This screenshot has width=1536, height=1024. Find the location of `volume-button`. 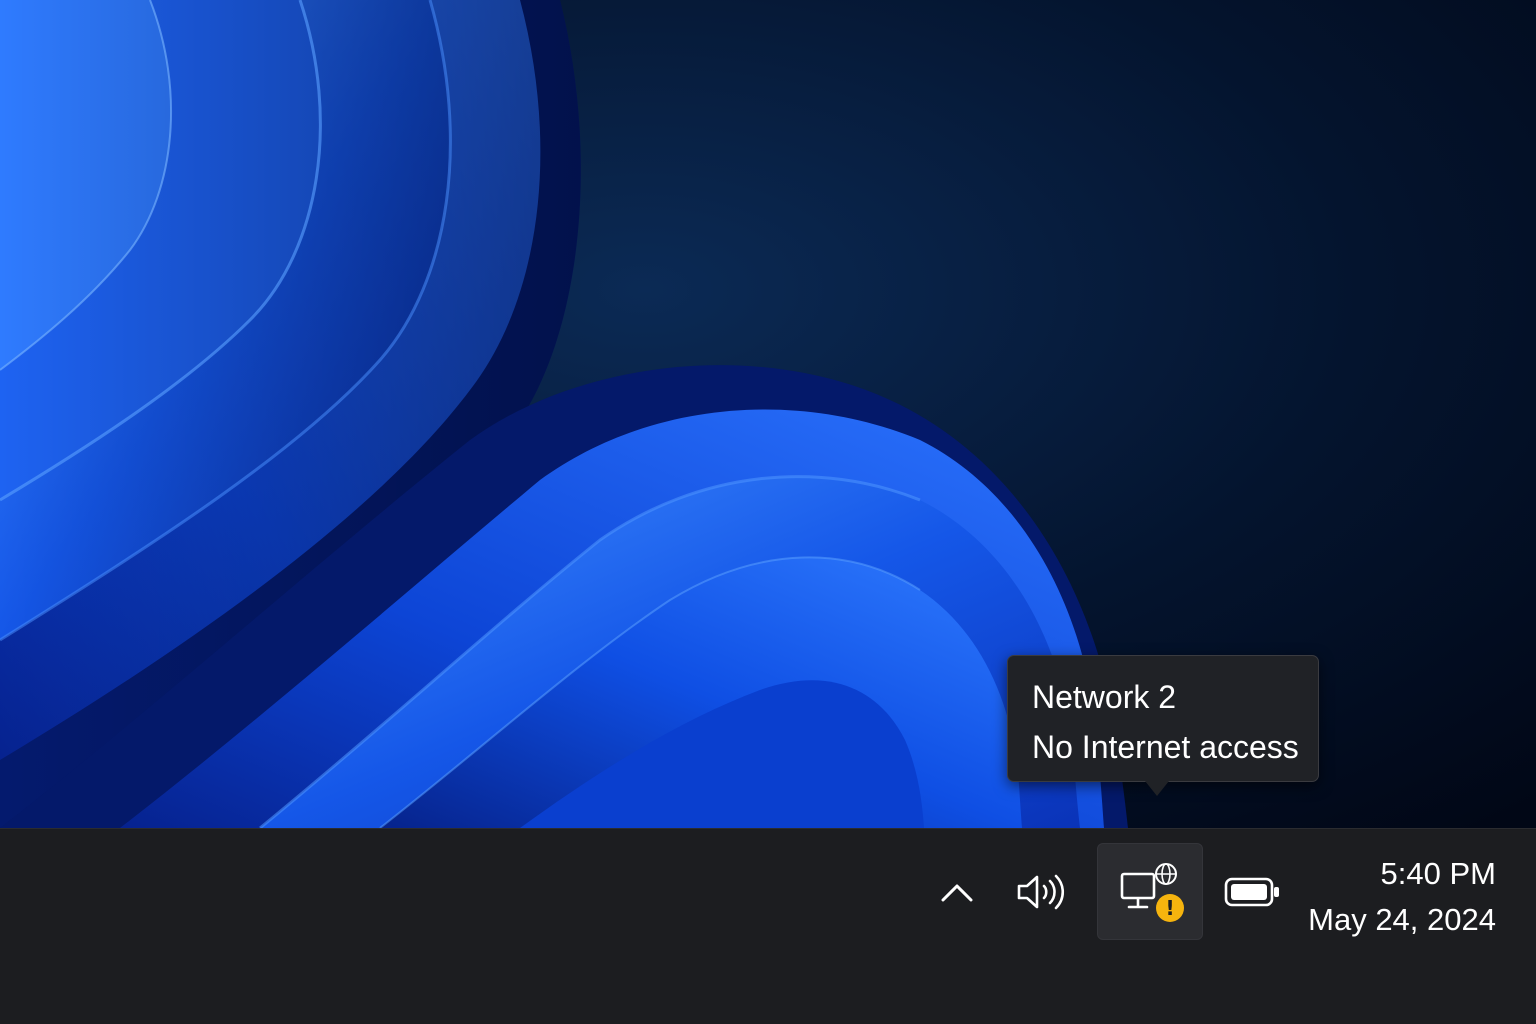

volume-button is located at coordinates (1042, 892).